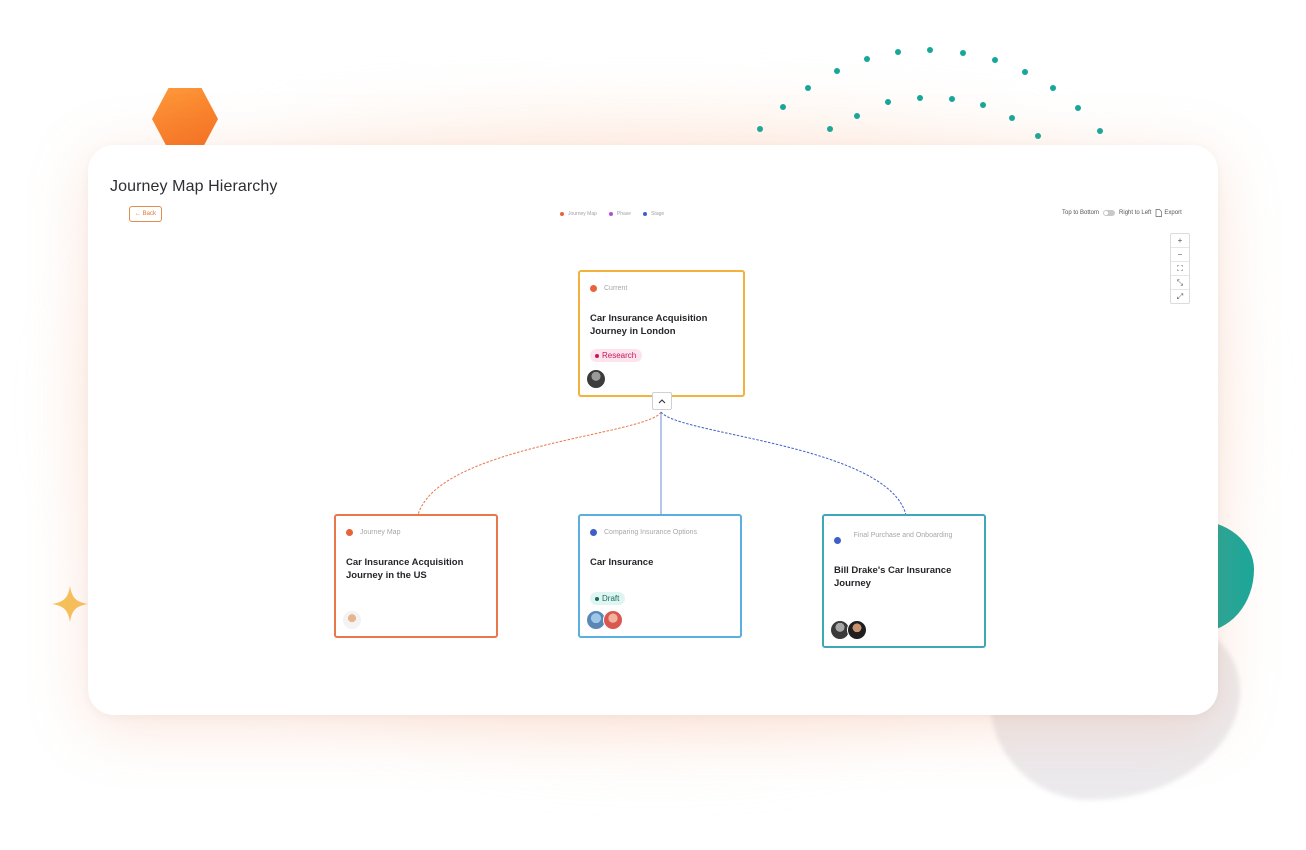 The width and height of the screenshot is (1306, 850). Describe the element at coordinates (624, 214) in the screenshot. I see `legend-label: Phase` at that location.